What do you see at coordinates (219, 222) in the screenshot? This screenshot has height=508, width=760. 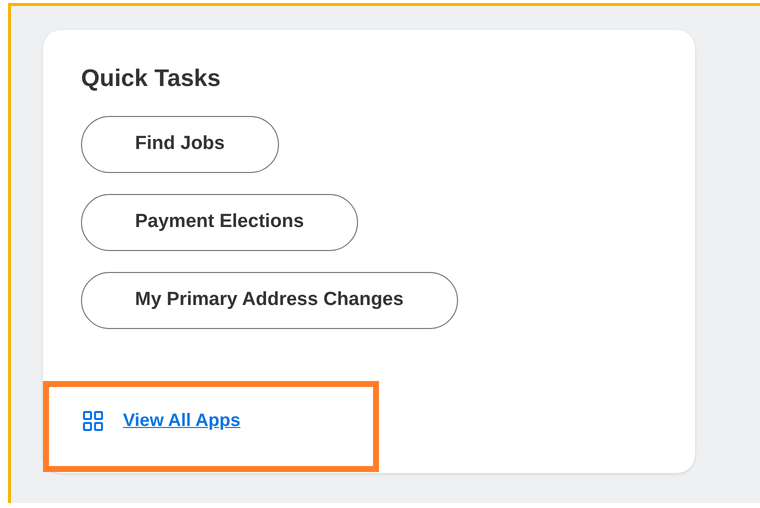 I see `task-button: Payment Elections` at bounding box center [219, 222].